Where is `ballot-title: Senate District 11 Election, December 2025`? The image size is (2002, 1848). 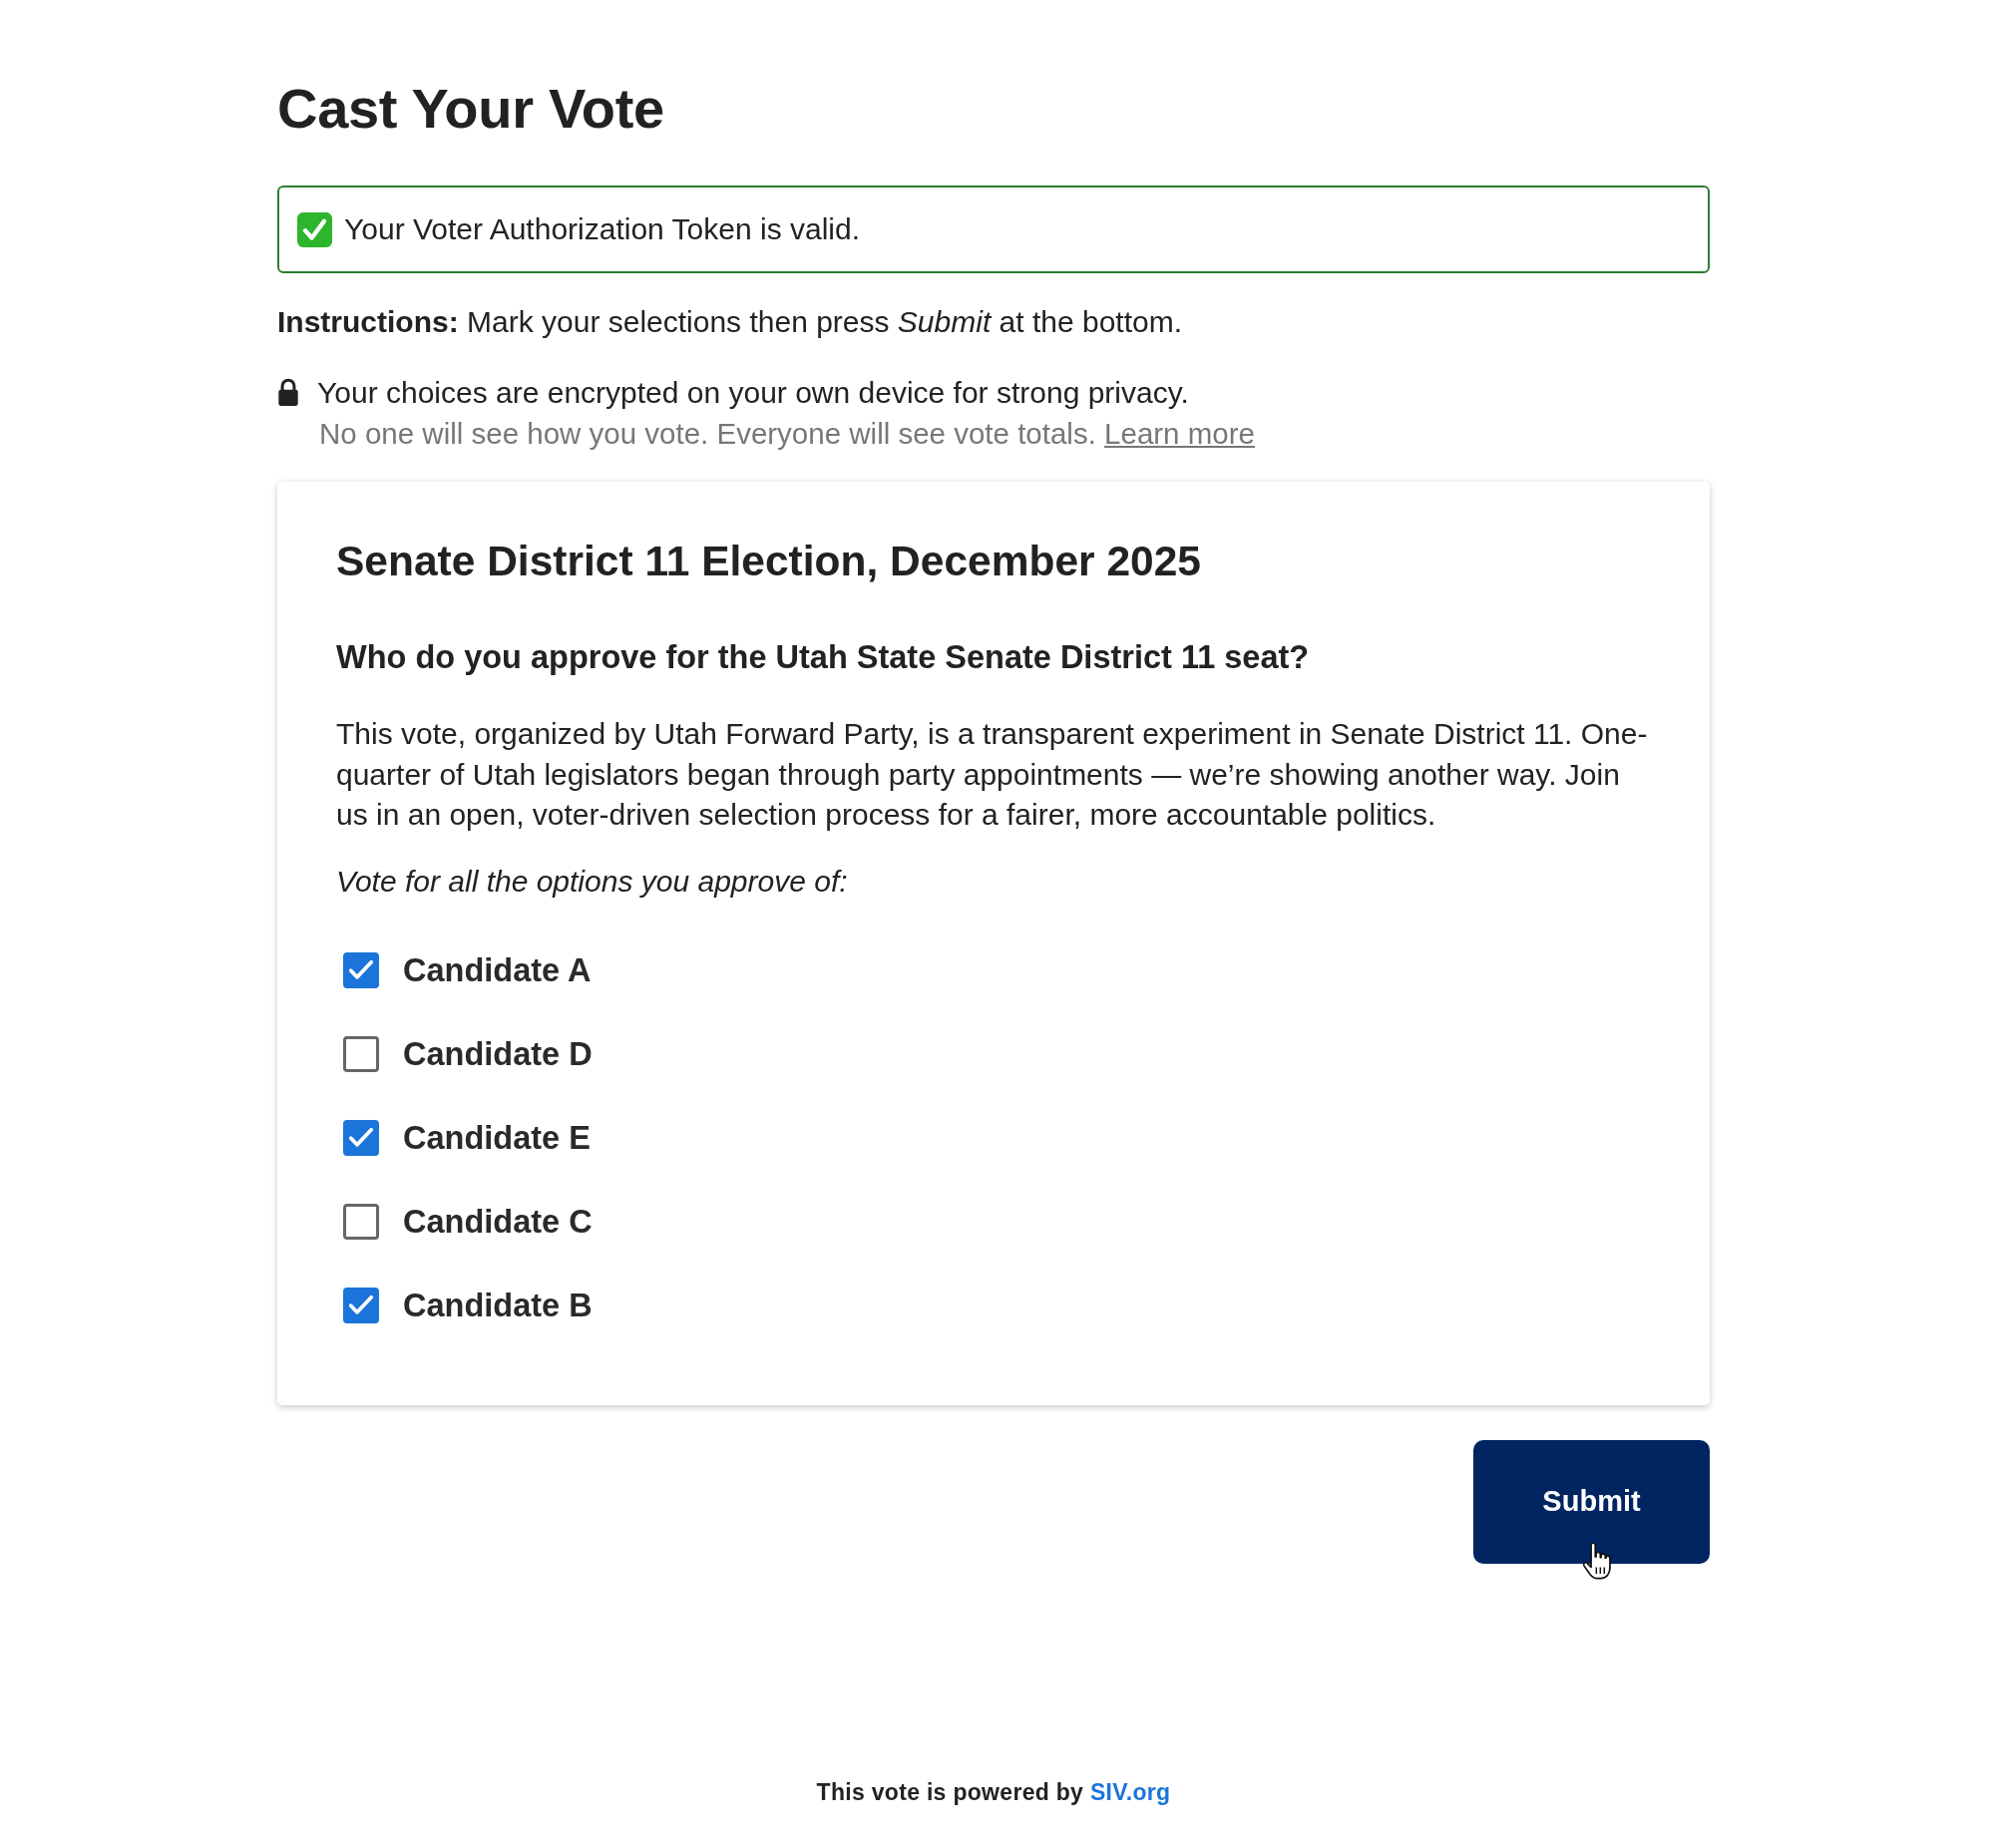 ballot-title: Senate District 11 Election, December 2025 is located at coordinates (769, 561).